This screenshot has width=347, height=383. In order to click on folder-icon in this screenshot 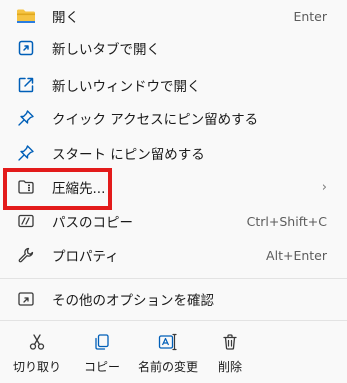, I will do `click(26, 16)`.